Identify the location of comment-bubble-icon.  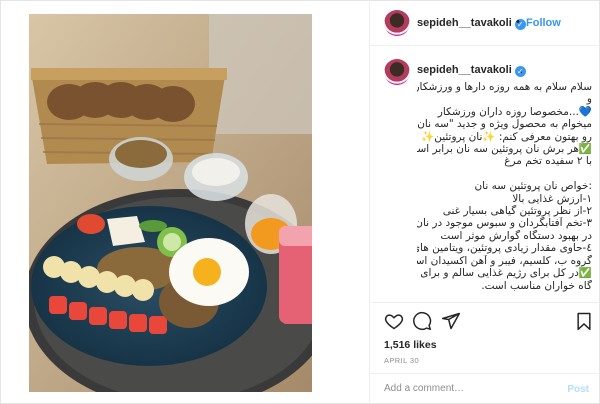
(422, 321).